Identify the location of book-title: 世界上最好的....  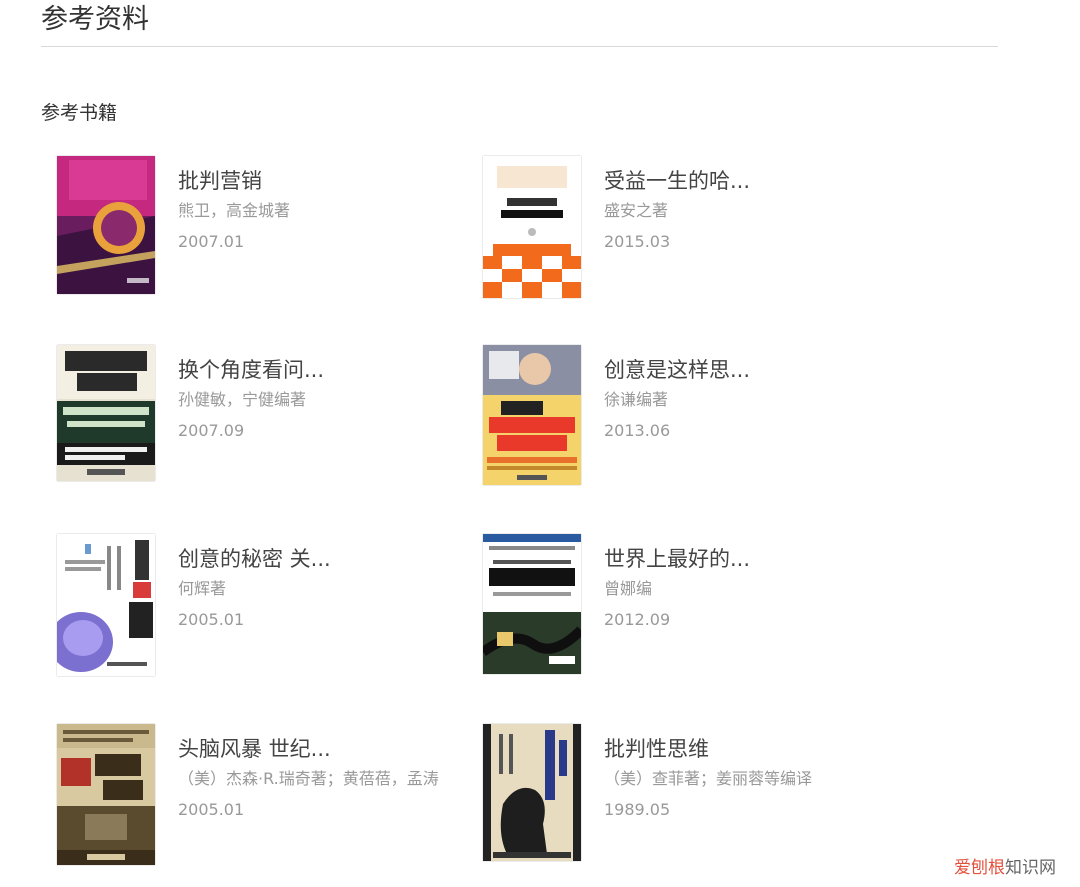
(677, 559).